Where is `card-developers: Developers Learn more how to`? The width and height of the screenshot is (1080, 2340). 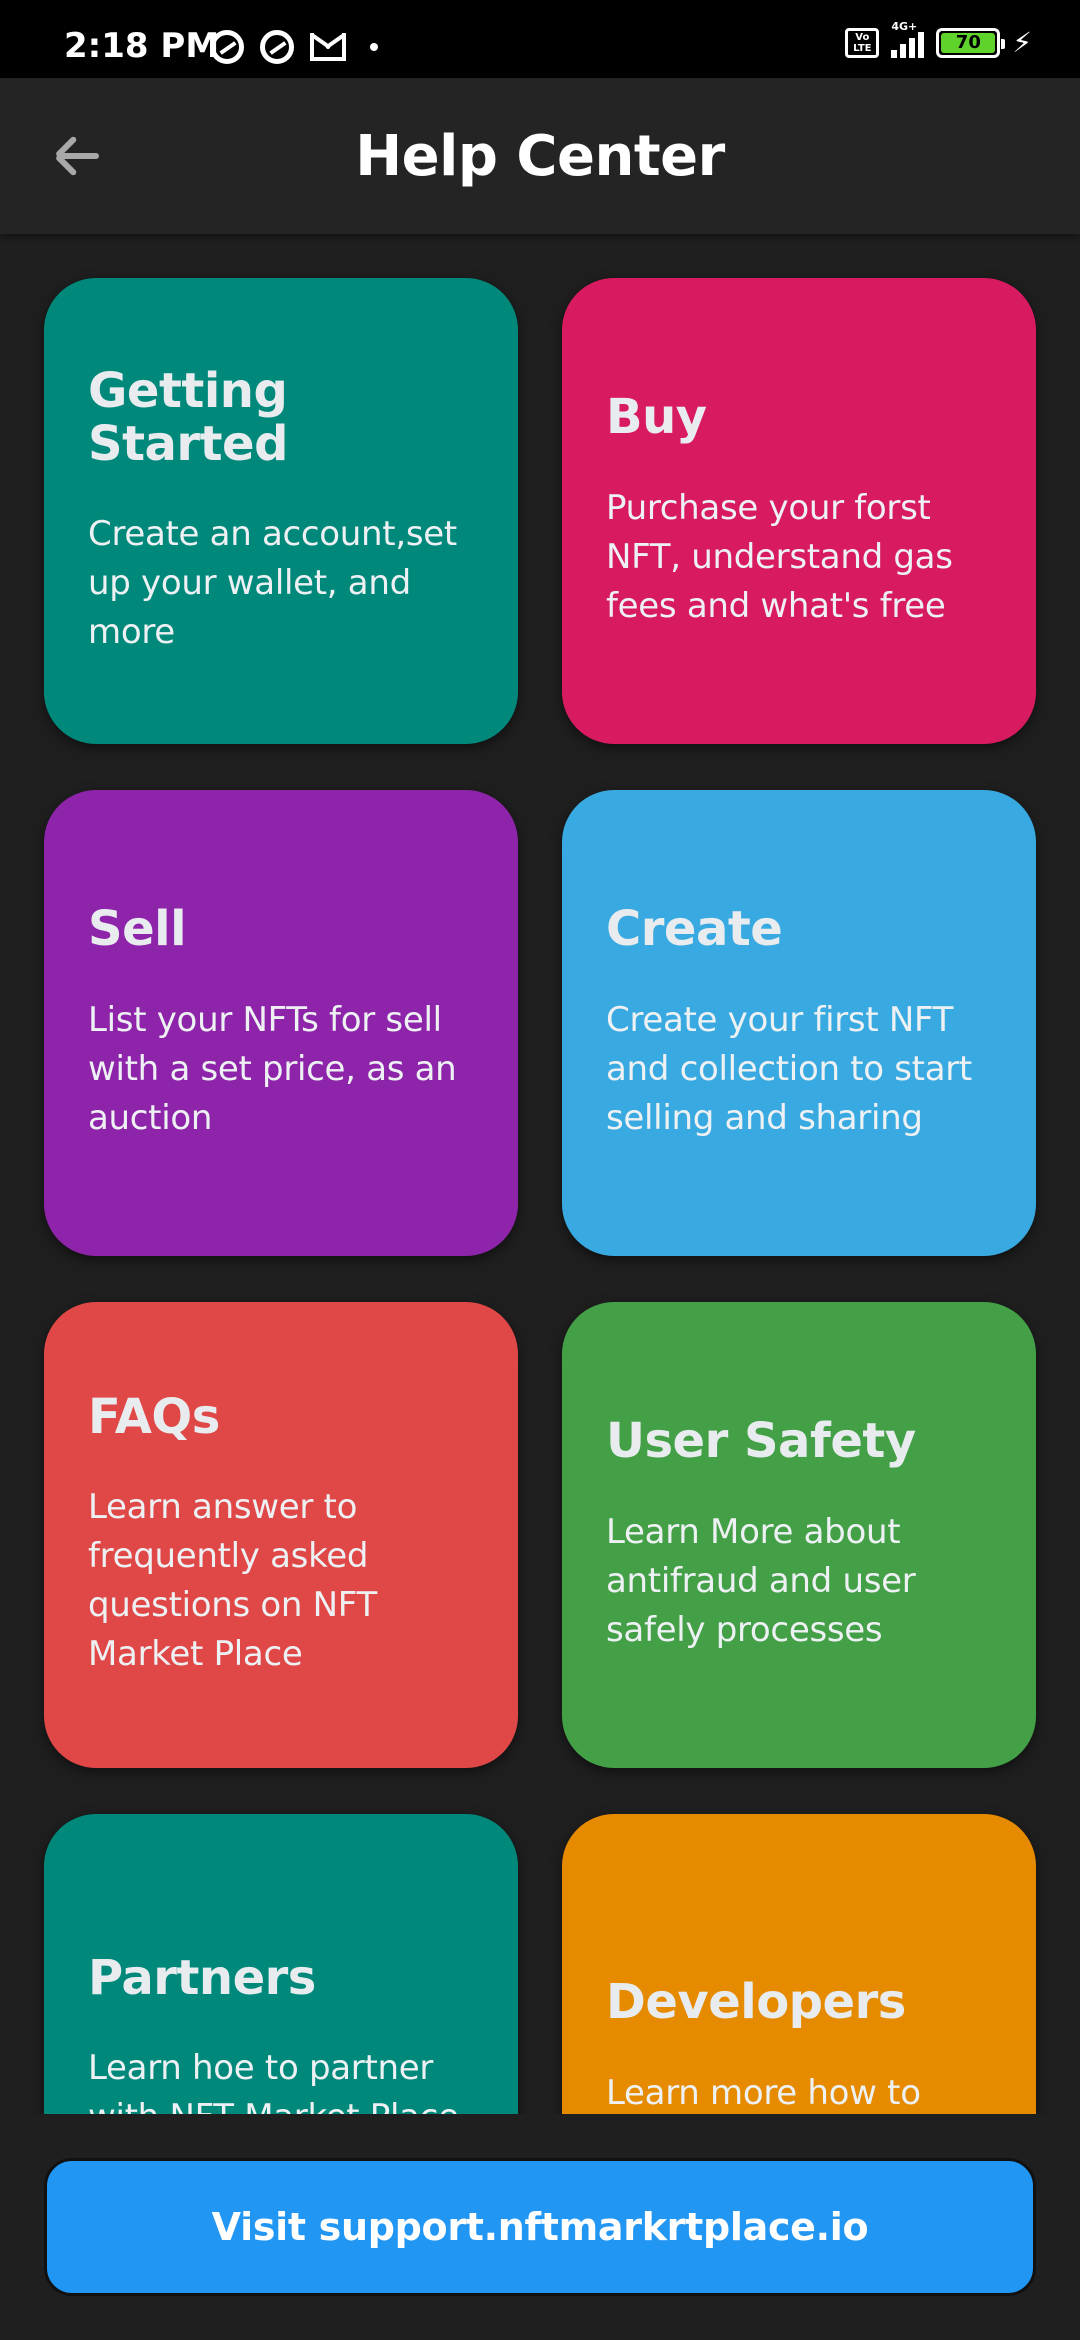 card-developers: Developers Learn more how to is located at coordinates (799, 1964).